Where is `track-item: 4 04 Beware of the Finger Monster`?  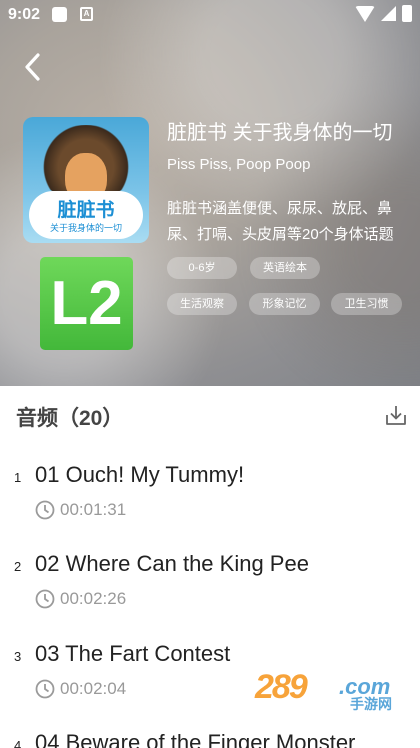
track-item: 4 04 Beware of the Finger Monster is located at coordinates (210, 739).